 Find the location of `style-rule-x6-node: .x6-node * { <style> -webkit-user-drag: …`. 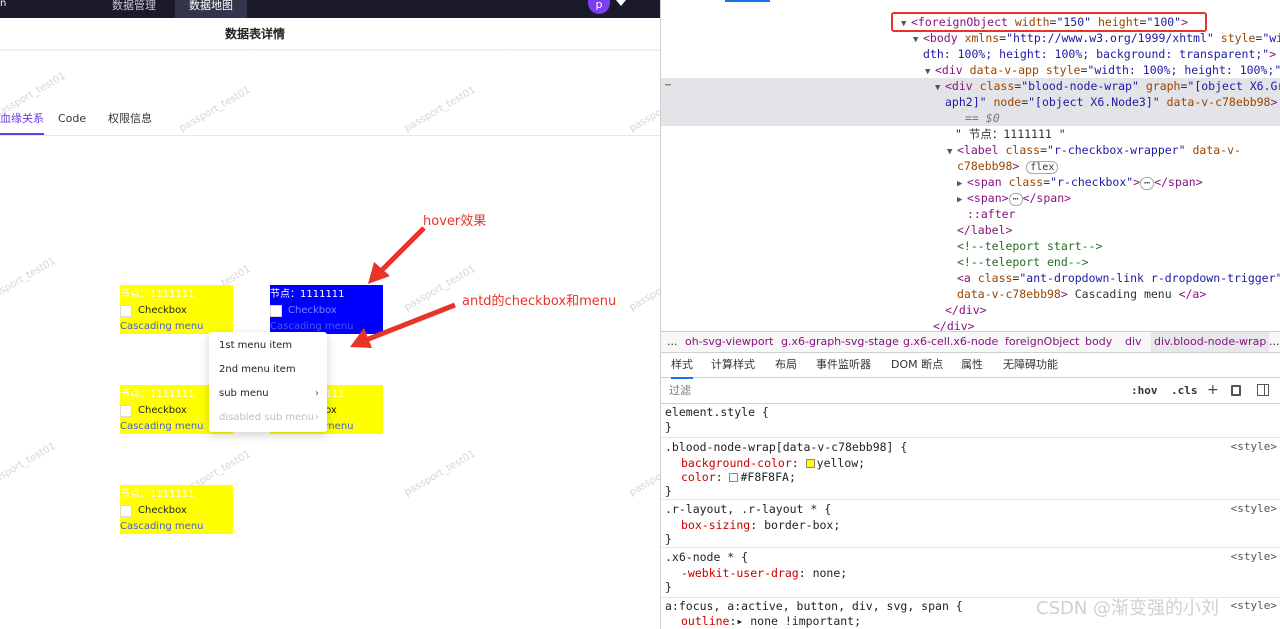

style-rule-x6-node: .x6-node * { <style> -webkit-user-drag: … is located at coordinates (970, 573).